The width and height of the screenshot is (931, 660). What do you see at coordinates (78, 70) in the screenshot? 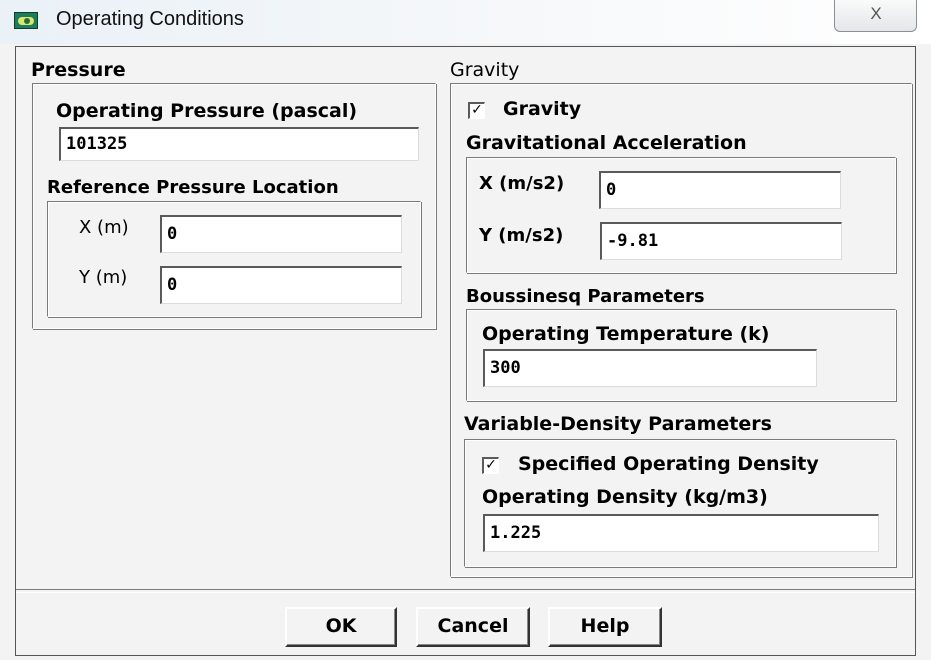
I see `pressure-group-label: Pressure` at bounding box center [78, 70].